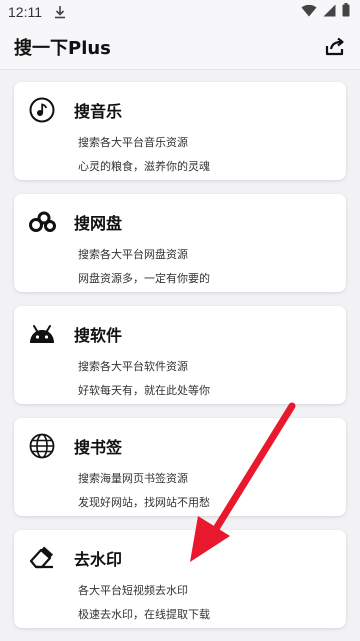  I want to click on wifi-icon, so click(309, 12).